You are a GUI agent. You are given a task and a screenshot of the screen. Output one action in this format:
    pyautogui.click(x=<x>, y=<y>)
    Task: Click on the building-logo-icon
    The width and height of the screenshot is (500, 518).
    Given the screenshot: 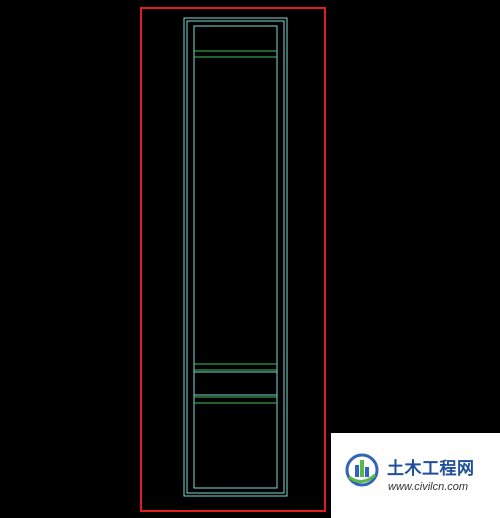 What is the action you would take?
    pyautogui.click(x=362, y=470)
    